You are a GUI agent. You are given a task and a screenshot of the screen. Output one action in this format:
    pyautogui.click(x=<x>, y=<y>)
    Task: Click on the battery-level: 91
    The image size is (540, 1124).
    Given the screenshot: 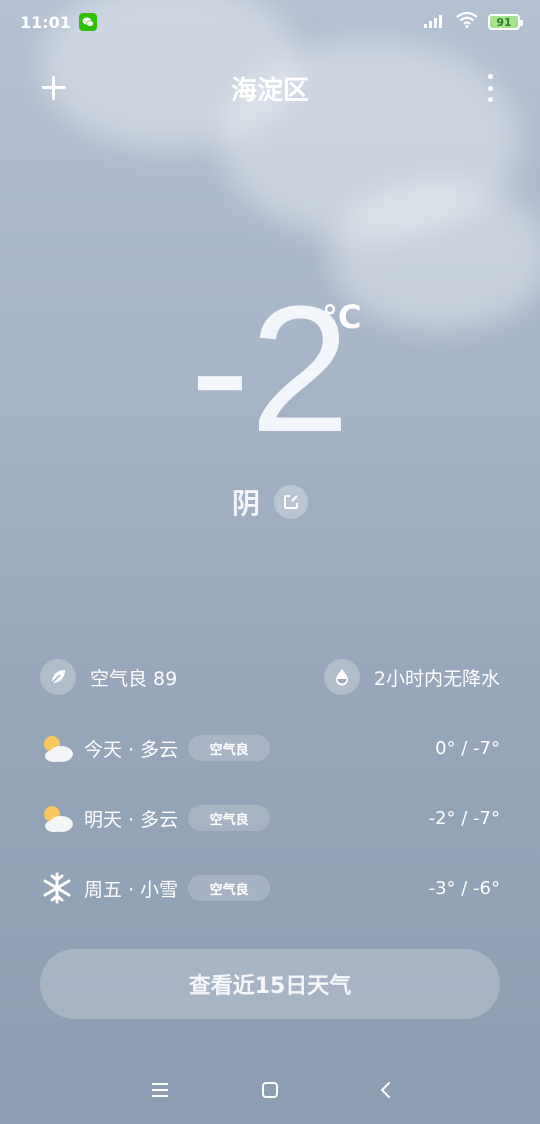 What is the action you would take?
    pyautogui.click(x=504, y=22)
    